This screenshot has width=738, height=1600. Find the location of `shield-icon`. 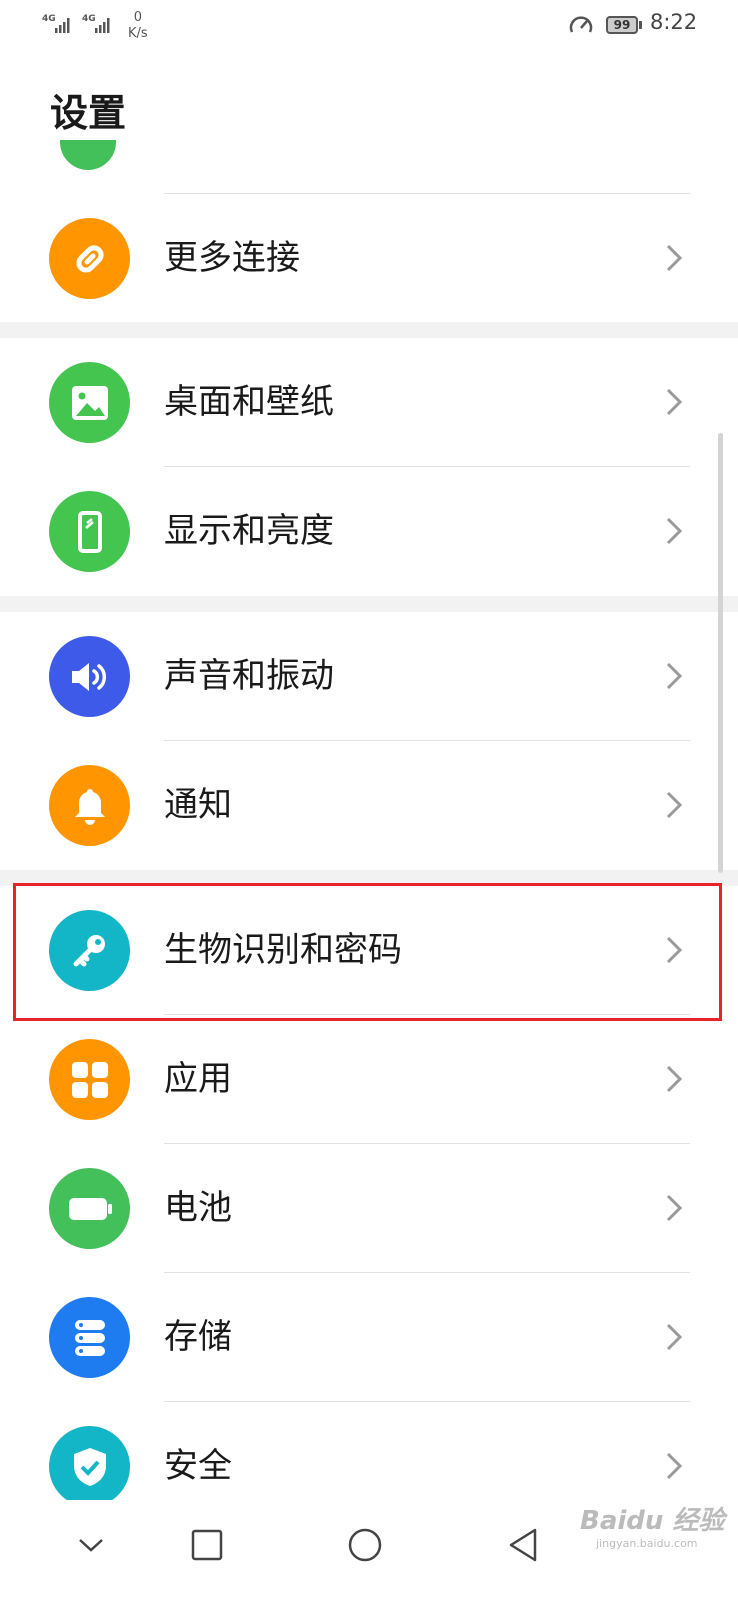

shield-icon is located at coordinates (89, 1466).